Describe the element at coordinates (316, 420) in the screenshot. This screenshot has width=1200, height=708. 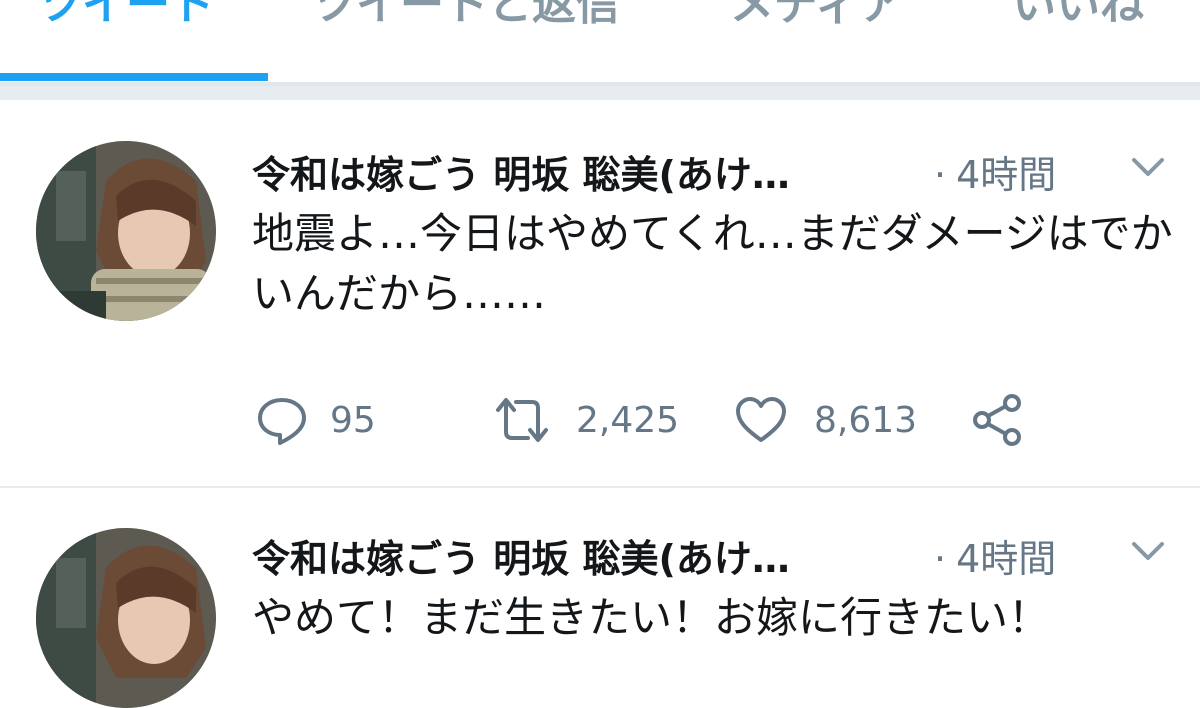
I see `reply-button: 95` at that location.